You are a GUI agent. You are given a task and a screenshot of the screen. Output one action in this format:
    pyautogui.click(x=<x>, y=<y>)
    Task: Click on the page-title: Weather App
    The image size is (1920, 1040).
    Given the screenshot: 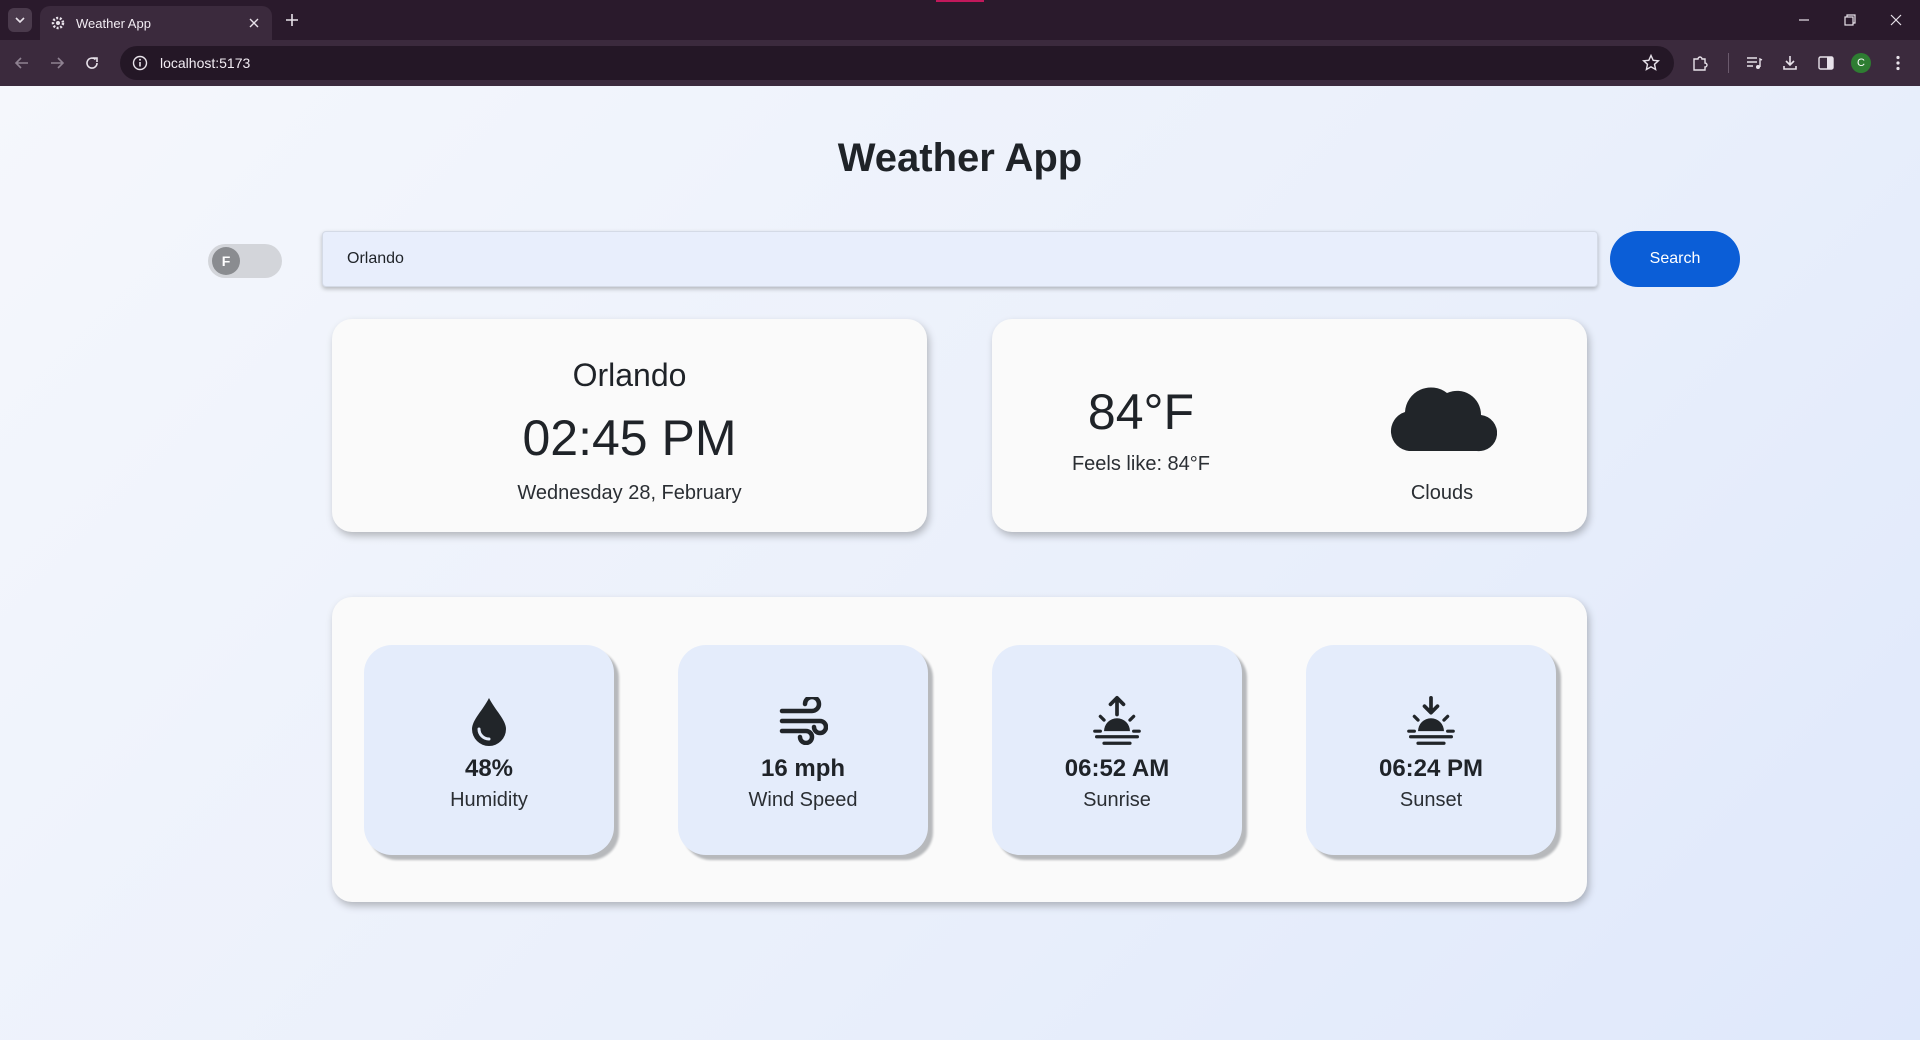 What is the action you would take?
    pyautogui.click(x=960, y=158)
    